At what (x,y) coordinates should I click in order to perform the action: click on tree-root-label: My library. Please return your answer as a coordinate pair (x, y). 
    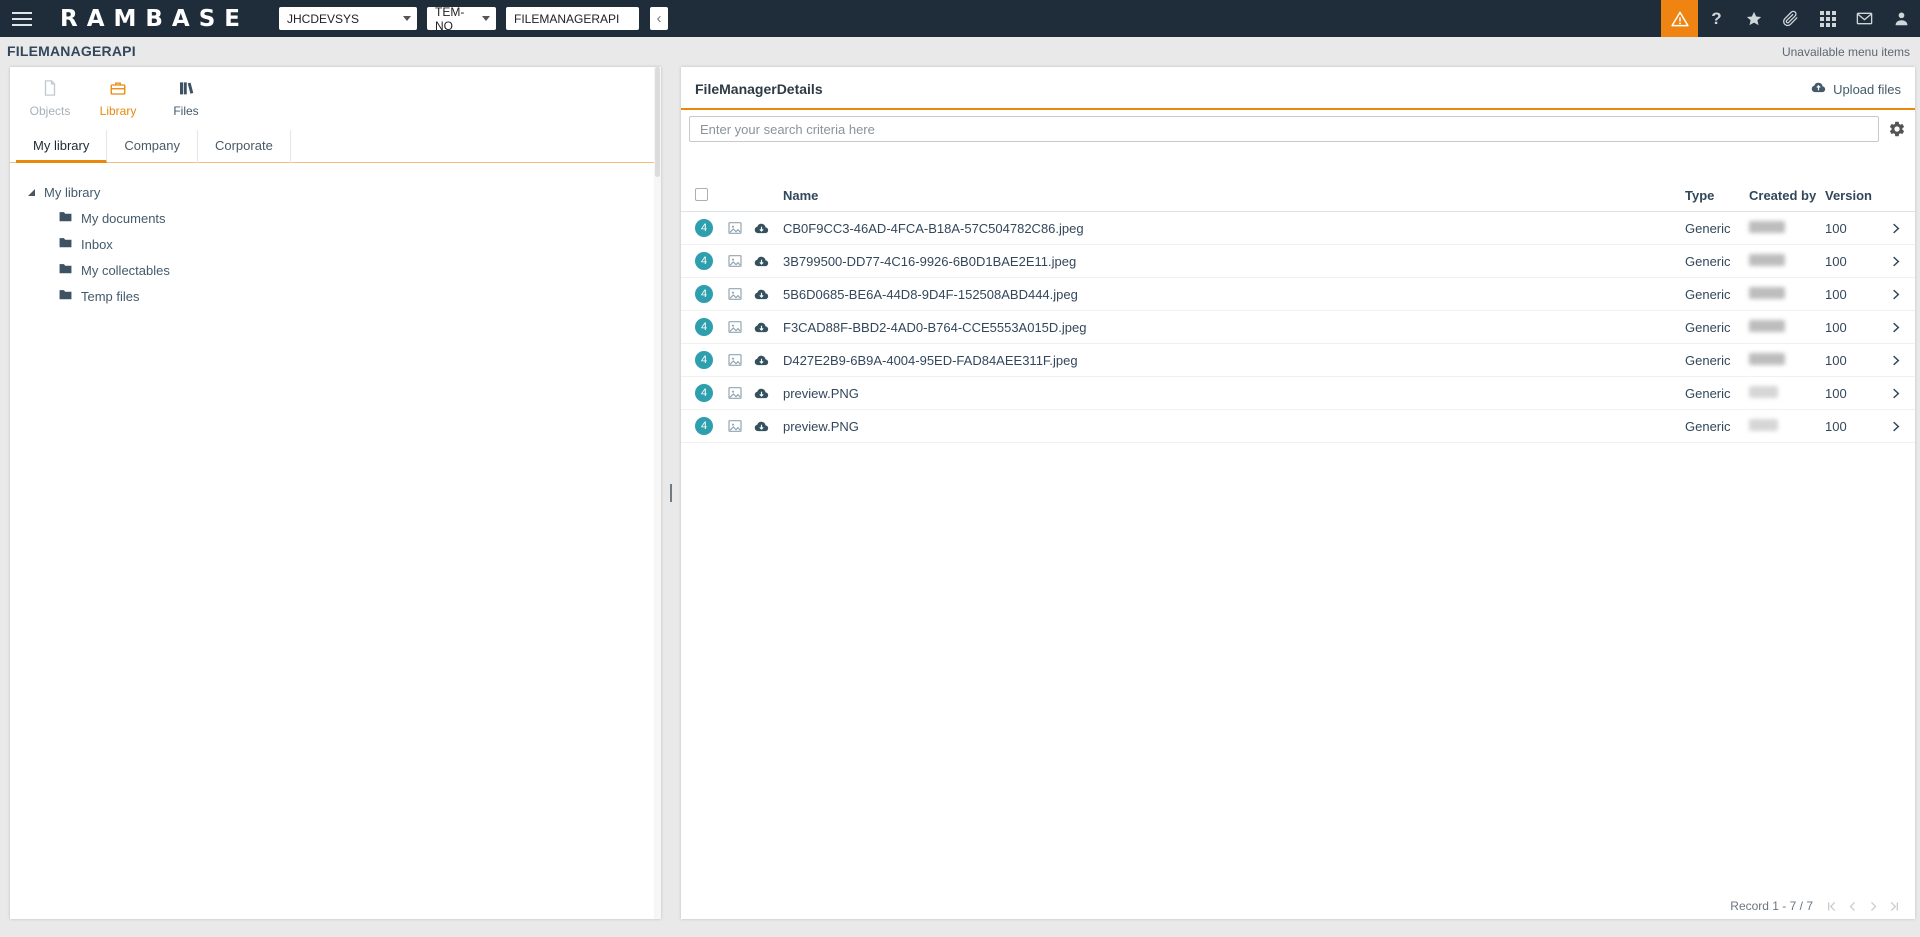
    Looking at the image, I should click on (72, 192).